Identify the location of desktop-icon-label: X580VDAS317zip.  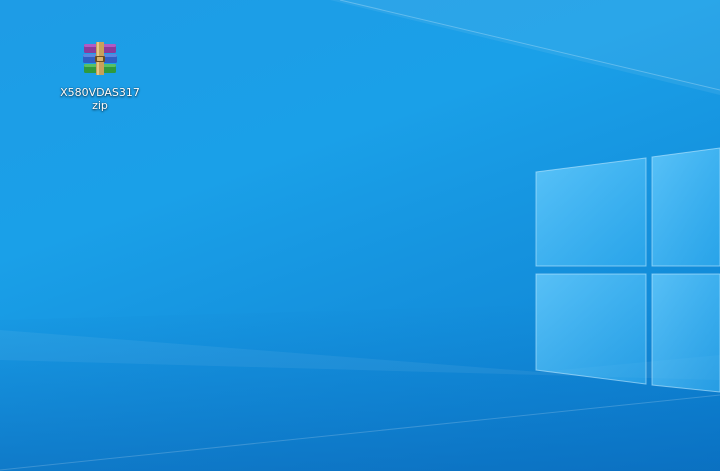
(100, 99).